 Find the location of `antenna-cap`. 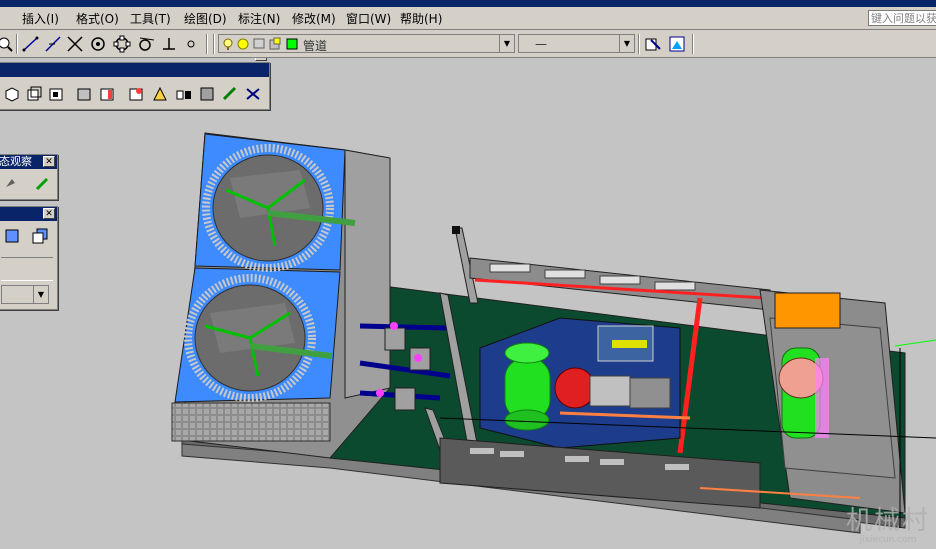

antenna-cap is located at coordinates (456, 230).